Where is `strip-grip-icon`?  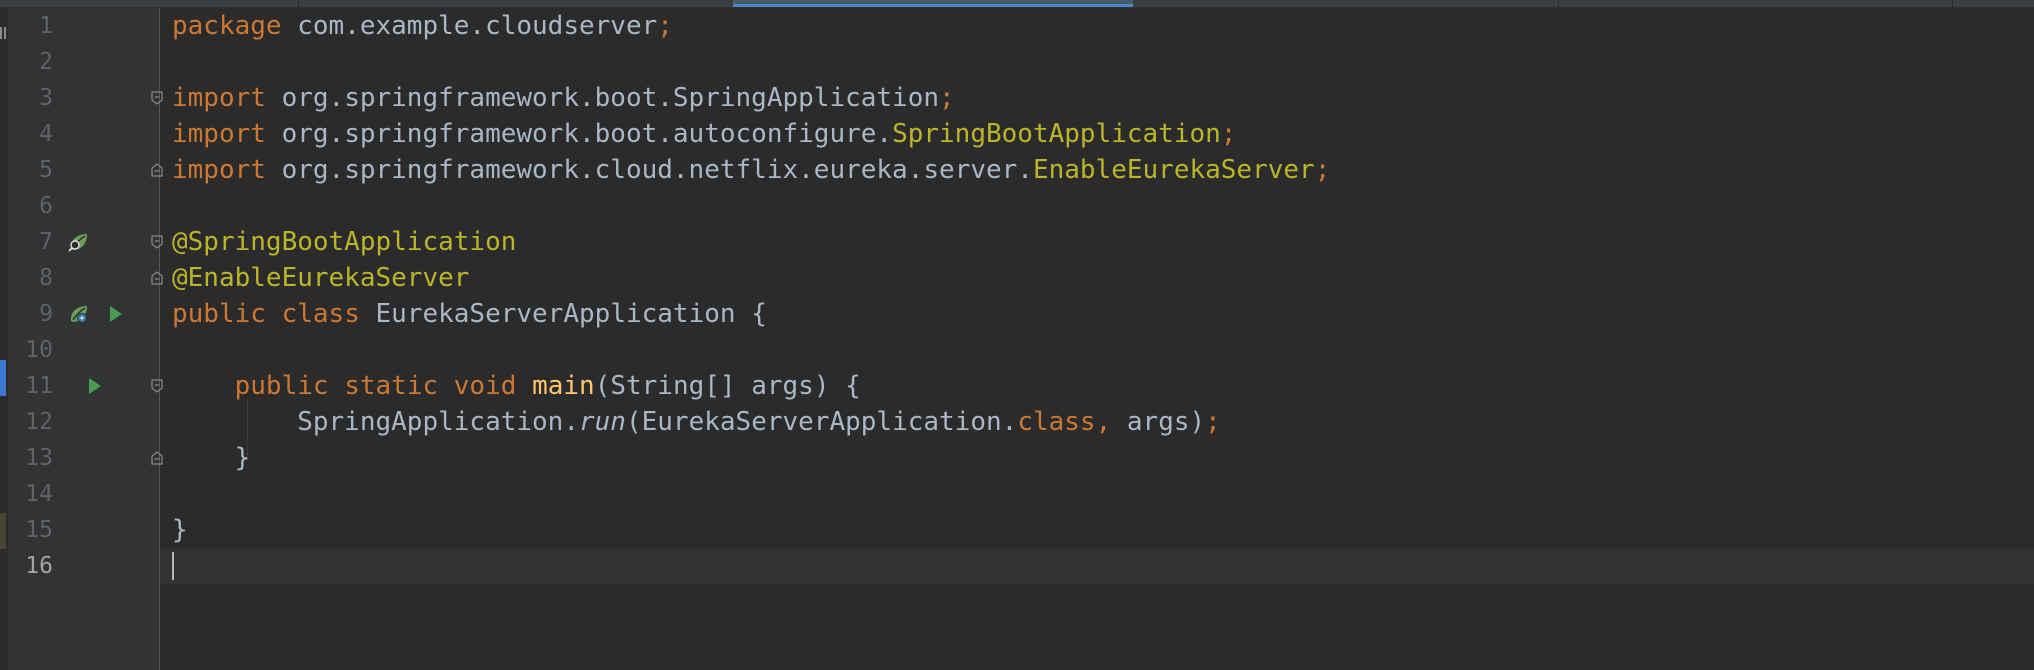 strip-grip-icon is located at coordinates (3, 33).